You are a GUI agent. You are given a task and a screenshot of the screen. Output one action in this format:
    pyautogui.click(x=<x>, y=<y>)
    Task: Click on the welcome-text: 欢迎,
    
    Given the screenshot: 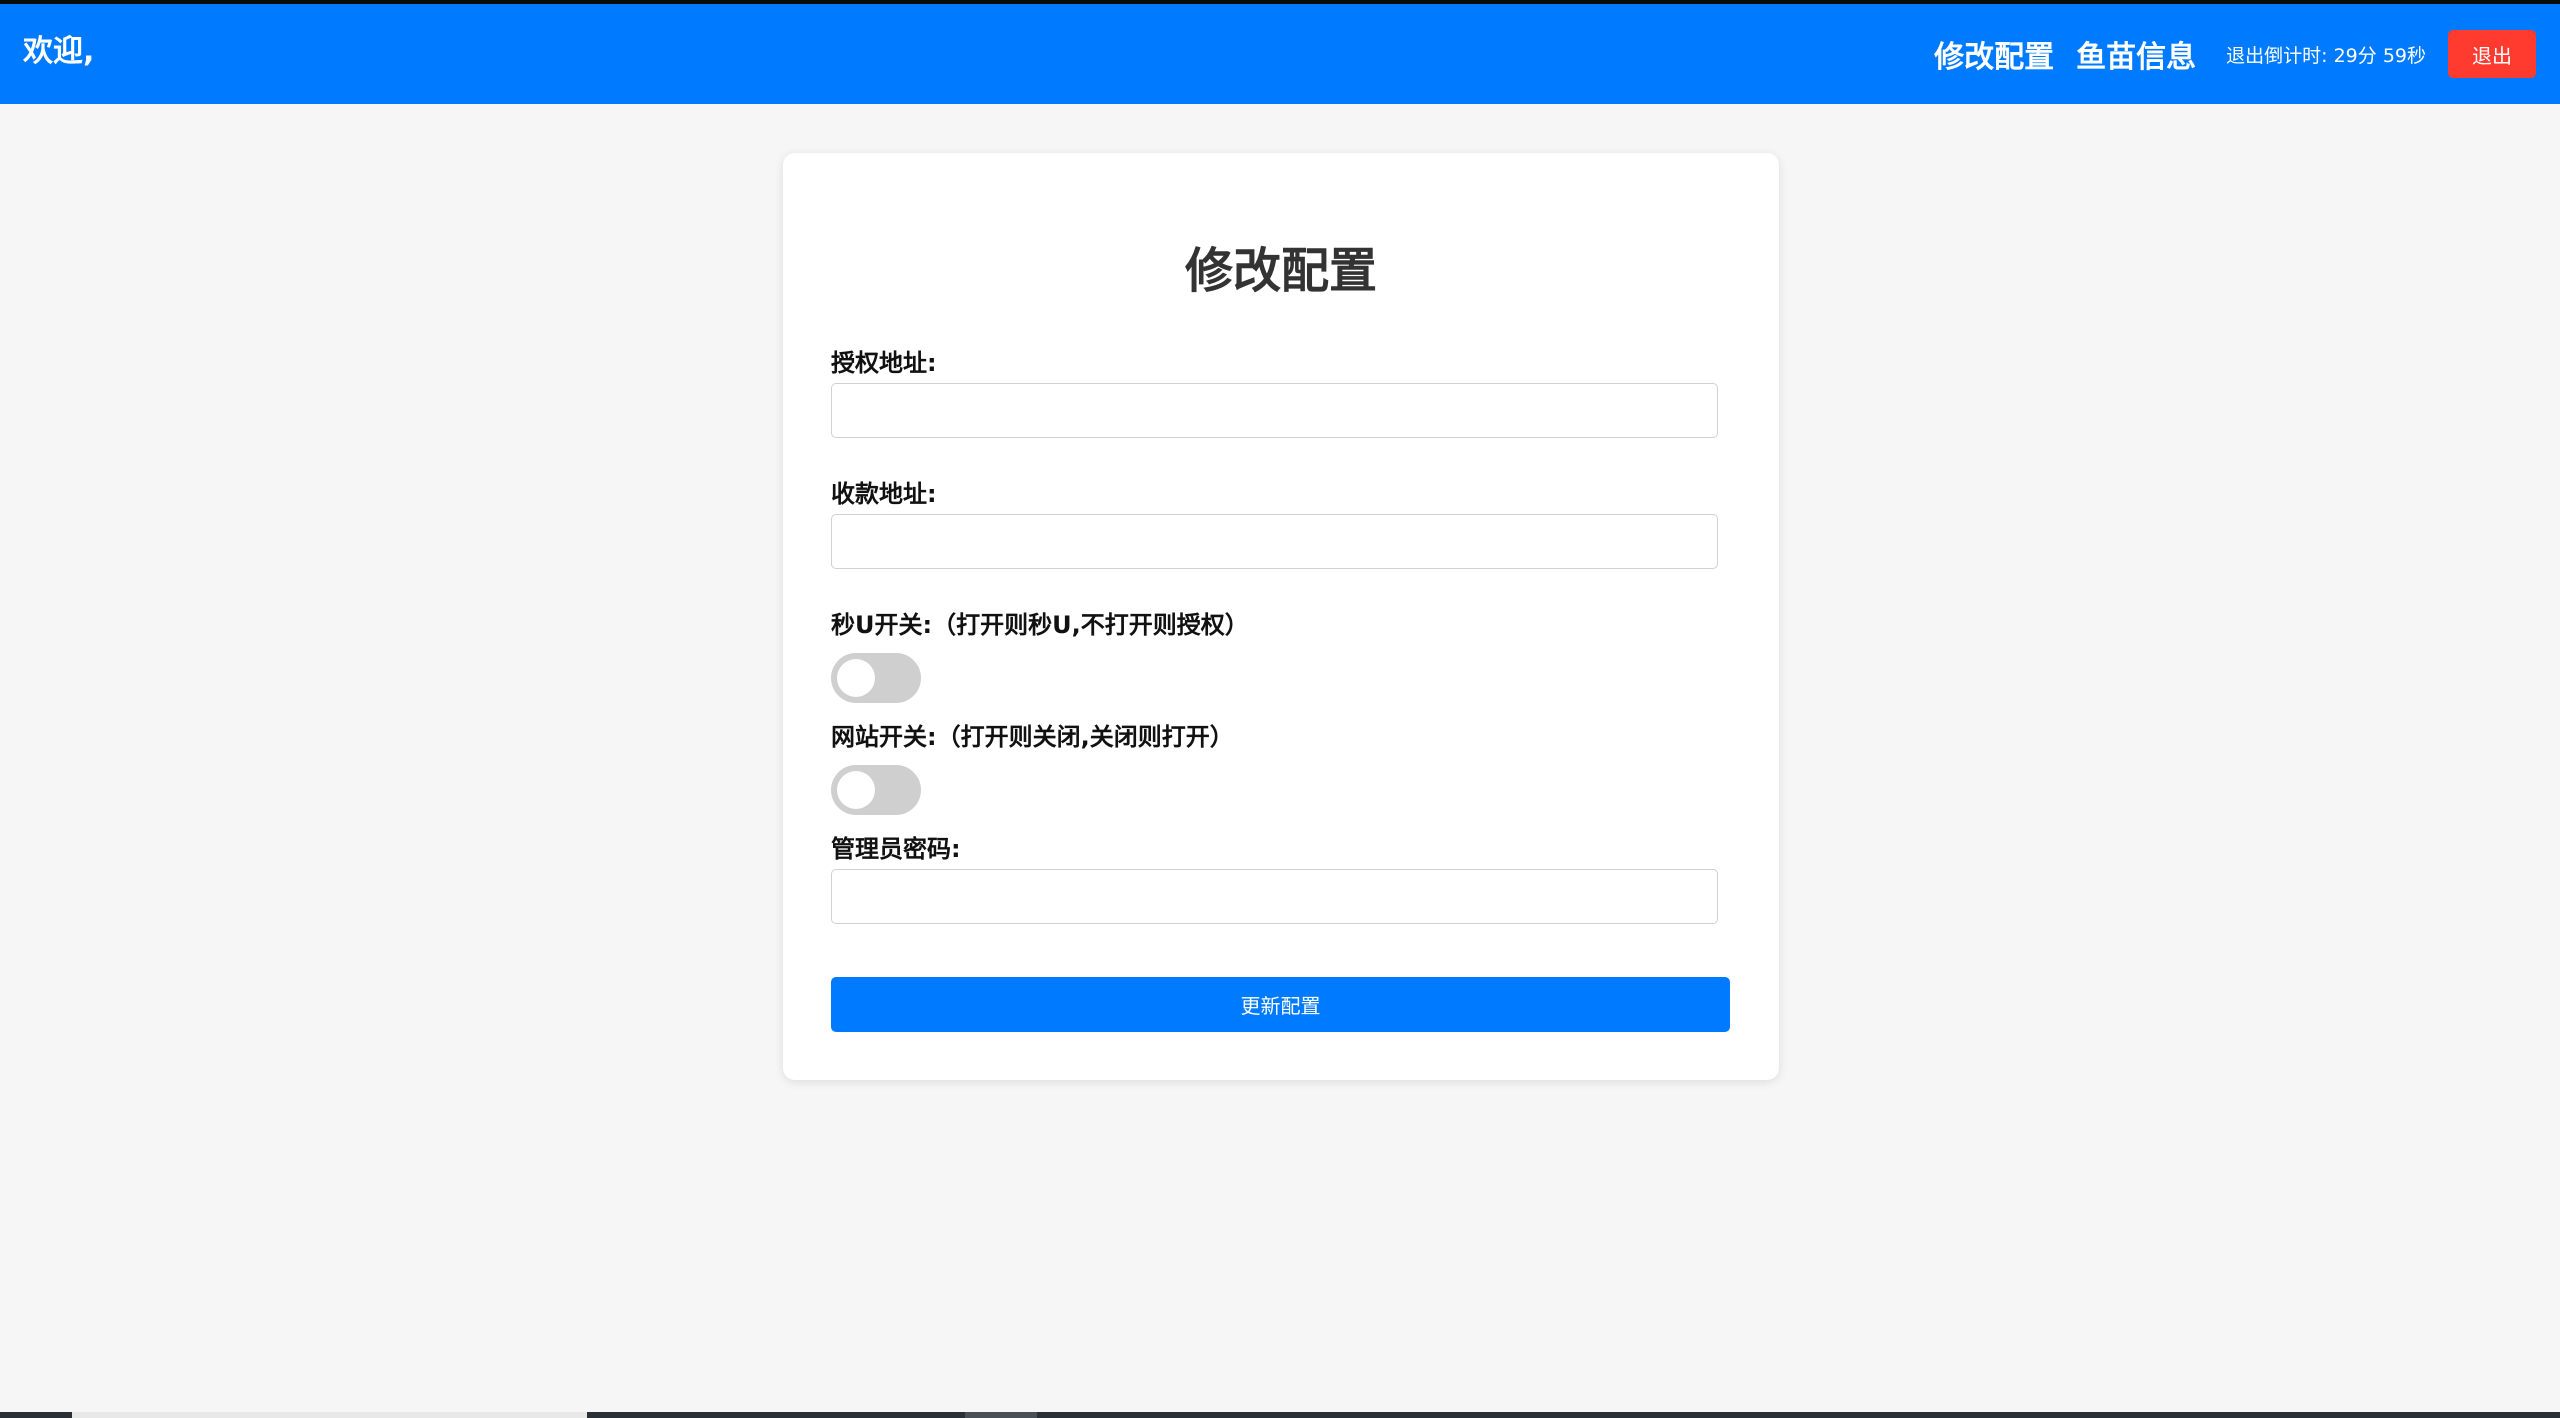 What is the action you would take?
    pyautogui.click(x=59, y=51)
    